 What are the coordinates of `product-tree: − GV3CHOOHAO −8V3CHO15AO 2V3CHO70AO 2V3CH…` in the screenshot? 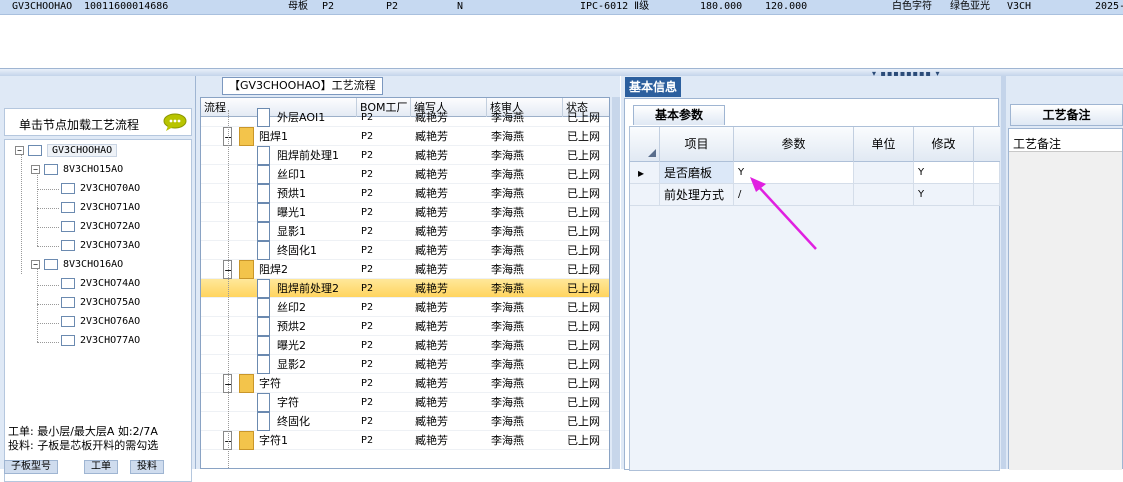 It's located at (98, 310).